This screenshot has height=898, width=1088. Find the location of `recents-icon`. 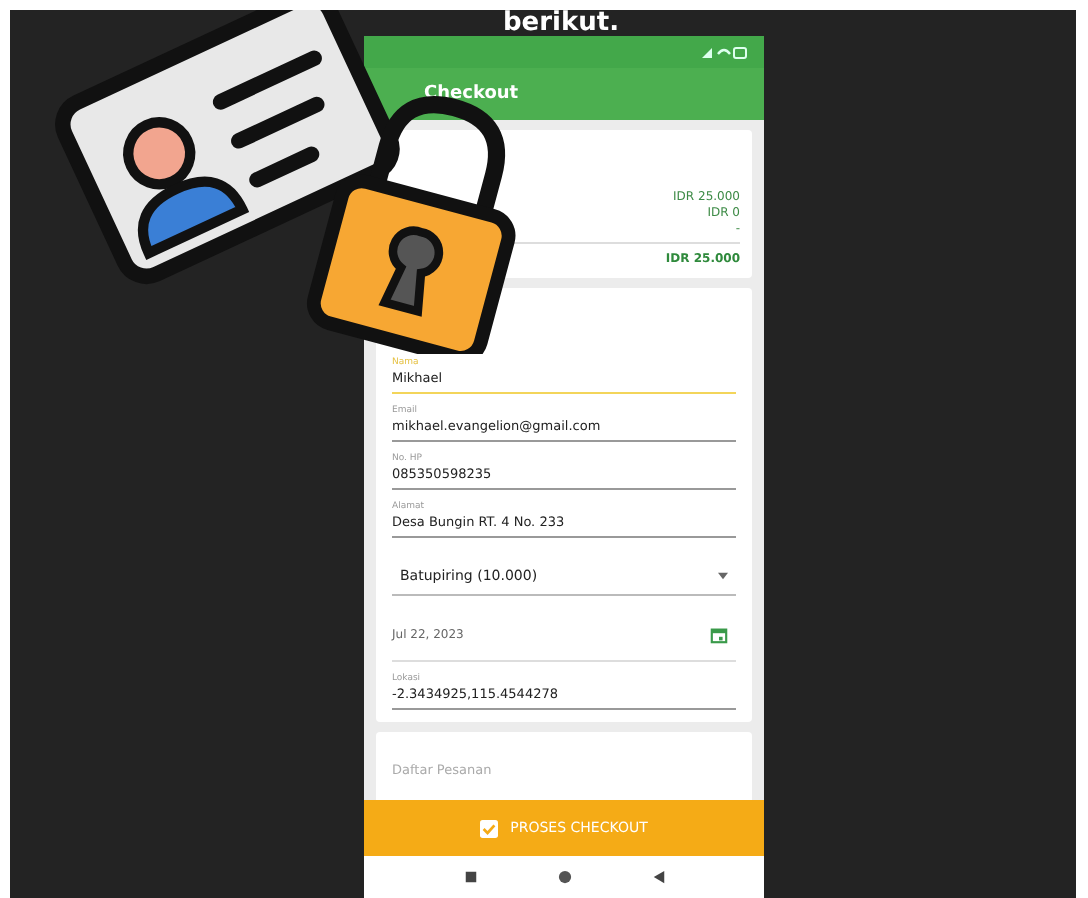

recents-icon is located at coordinates (470, 877).